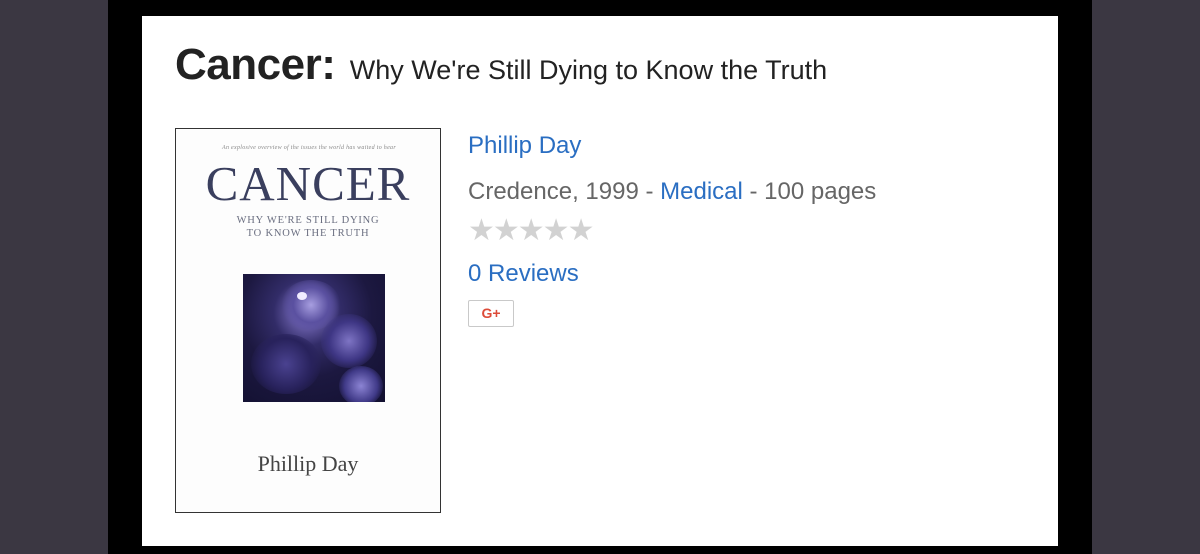 Image resolution: width=1200 pixels, height=554 pixels. I want to click on rating-stars: ★★★★★, so click(531, 230).